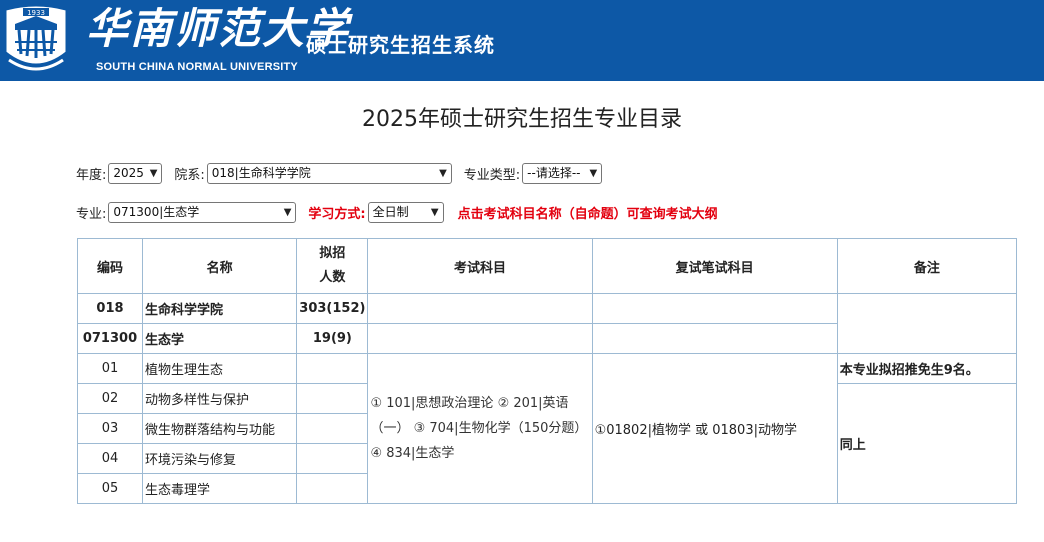 The image size is (1044, 542). What do you see at coordinates (714, 428) in the screenshot?
I see `retest-subjects: ①01802|植物学 或 01803|动物学` at bounding box center [714, 428].